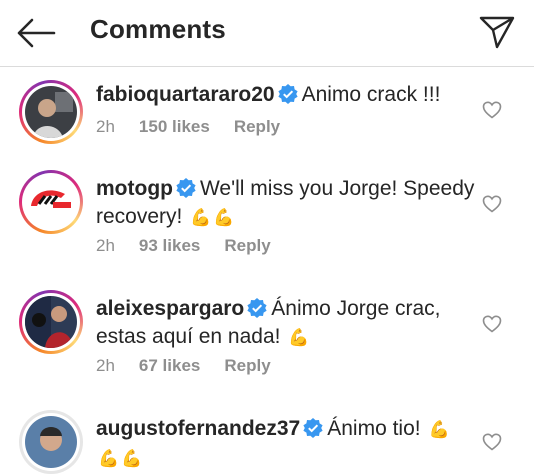 The height and width of the screenshot is (474, 534). What do you see at coordinates (158, 29) in the screenshot?
I see `page-title: Comments` at bounding box center [158, 29].